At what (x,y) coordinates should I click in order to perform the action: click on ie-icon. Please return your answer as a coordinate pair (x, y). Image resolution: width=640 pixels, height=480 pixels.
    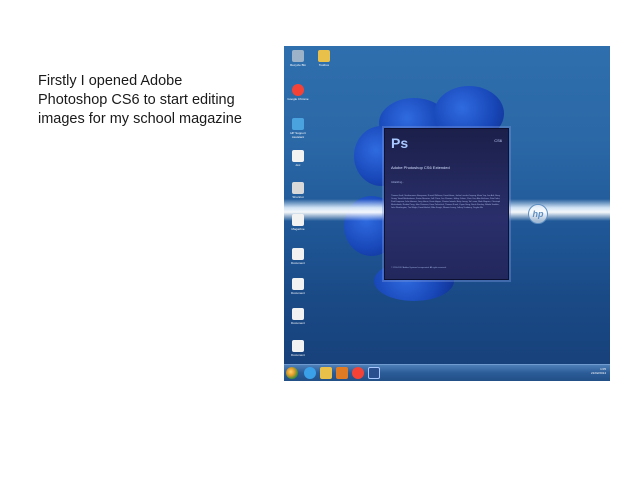
    Looking at the image, I should click on (310, 373).